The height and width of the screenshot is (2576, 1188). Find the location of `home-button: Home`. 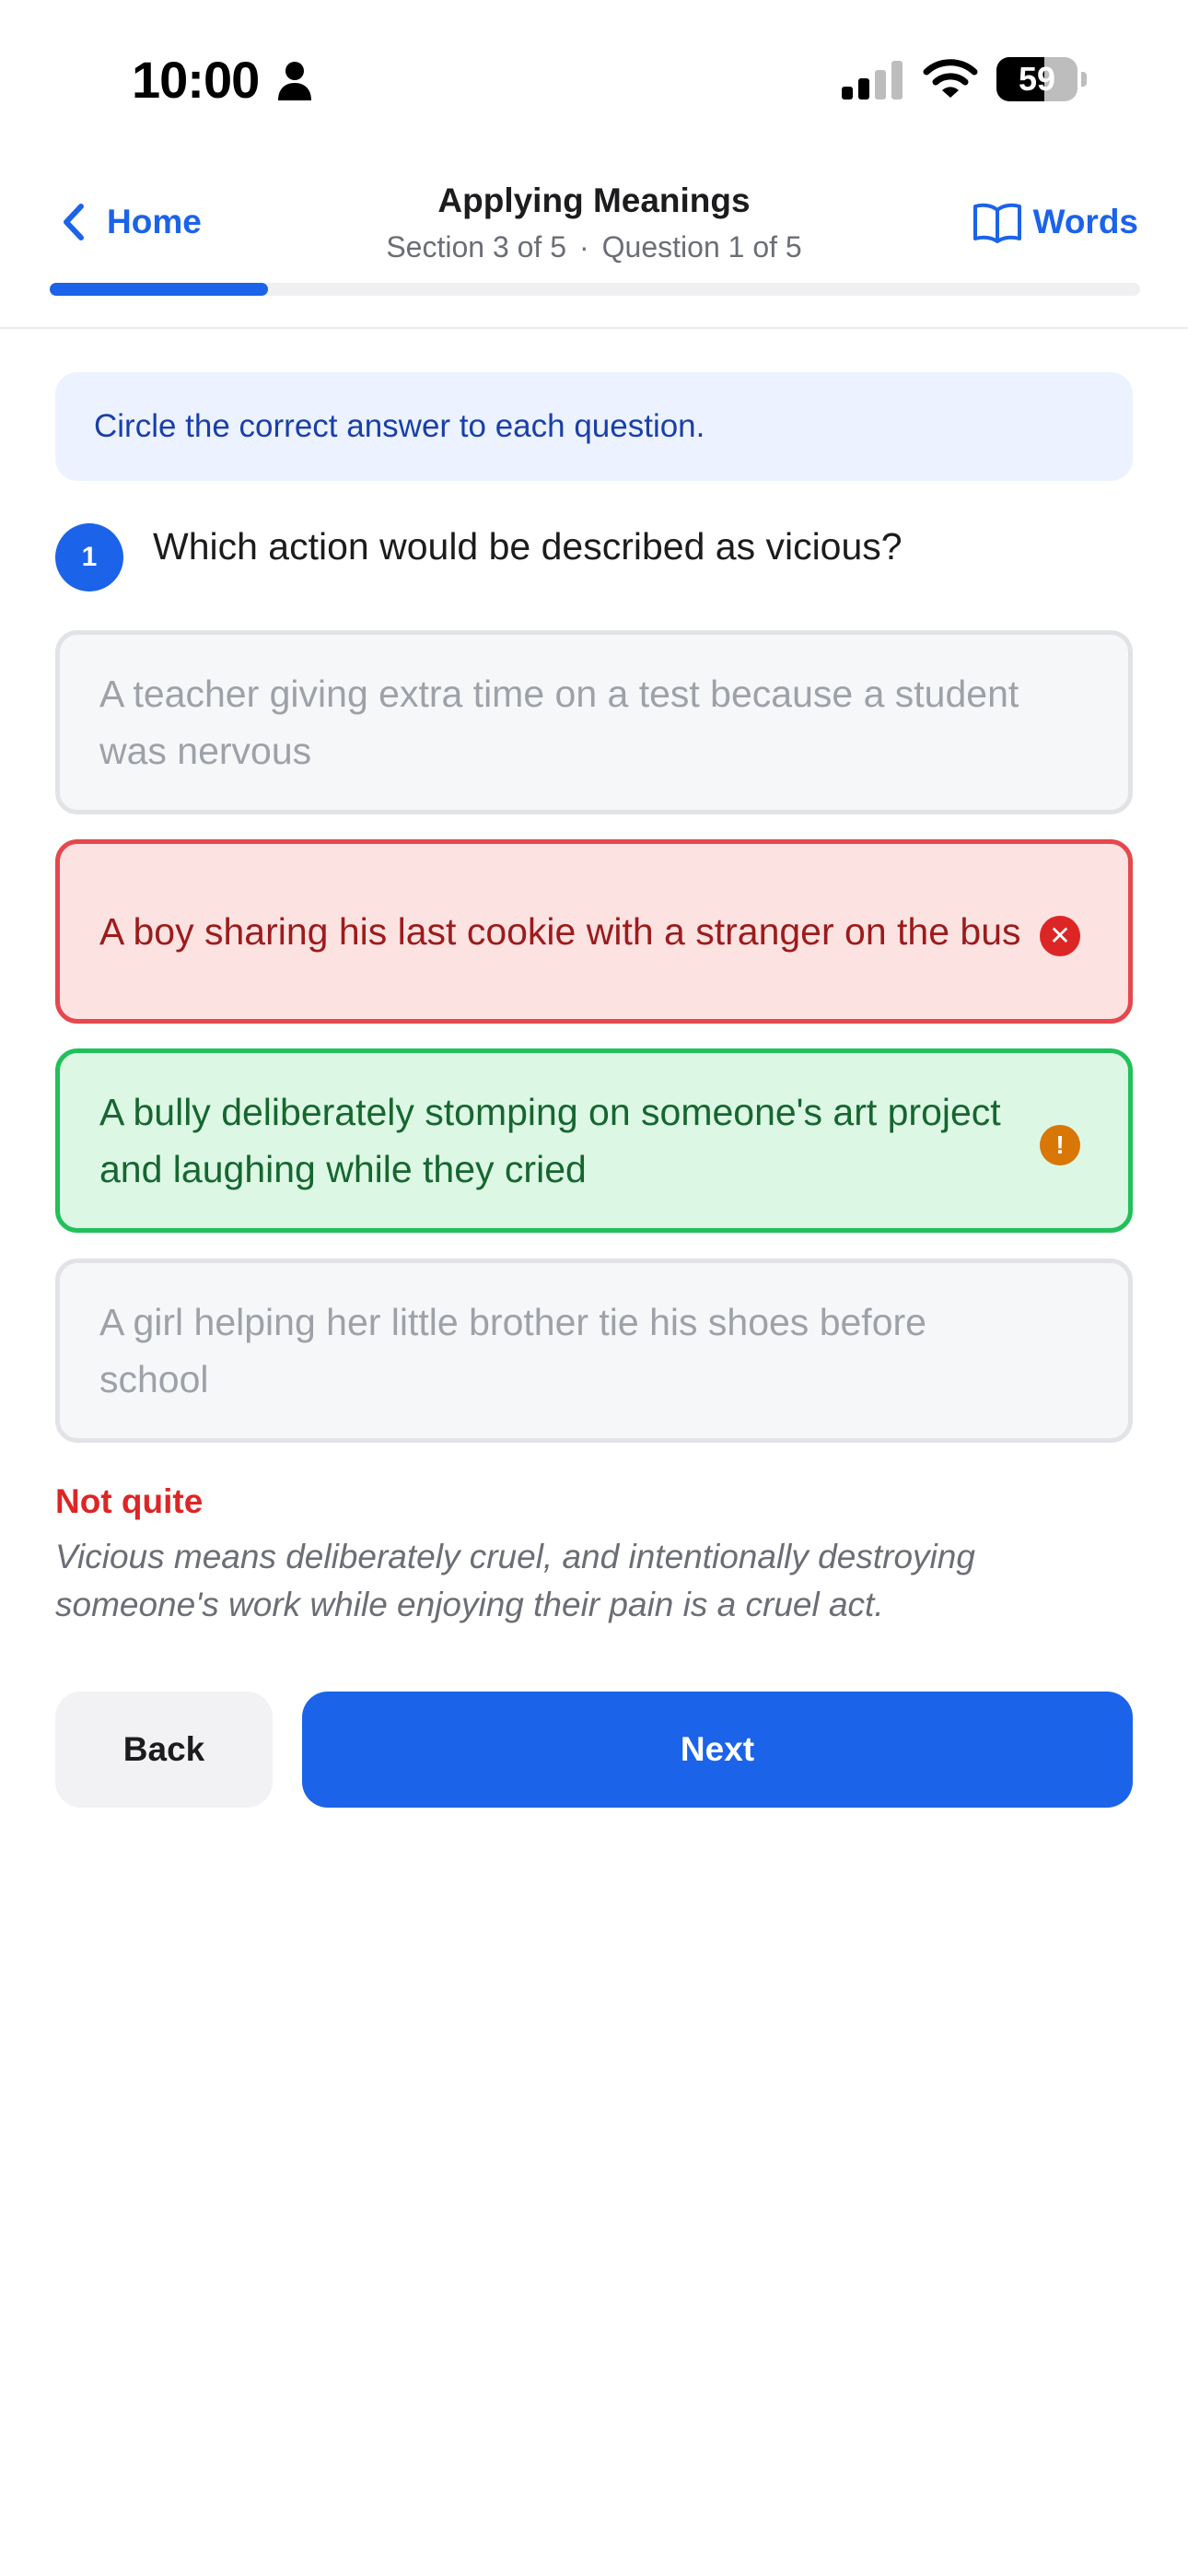

home-button: Home is located at coordinates (131, 222).